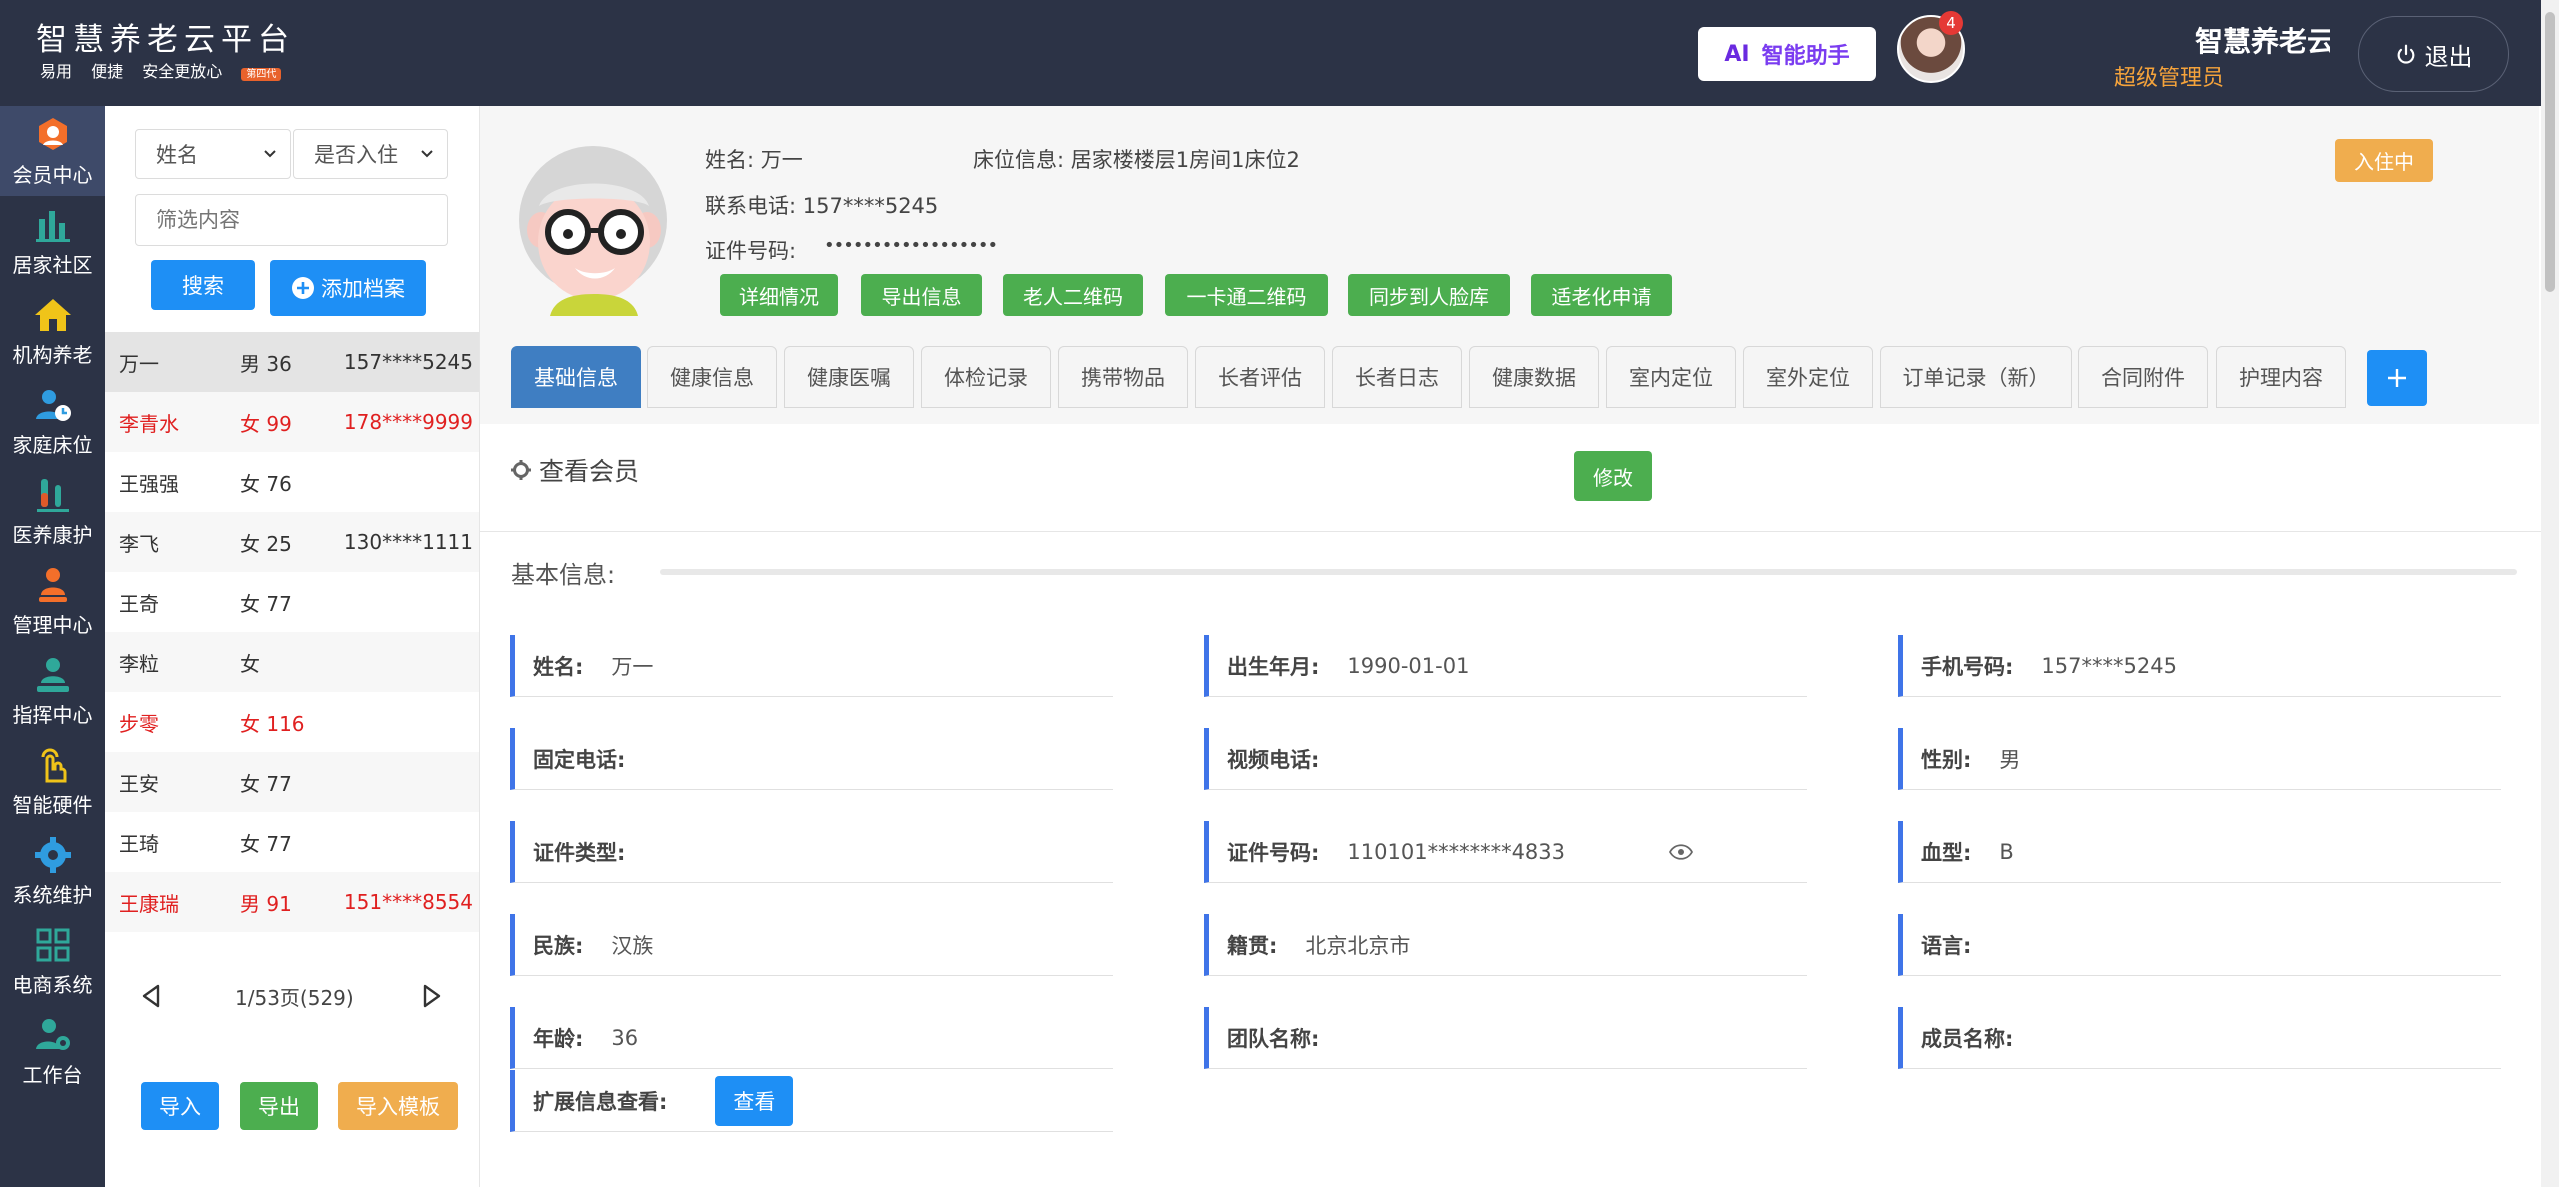 The height and width of the screenshot is (1187, 2559). I want to click on tab-outdoor-location: 室外定位, so click(1808, 377).